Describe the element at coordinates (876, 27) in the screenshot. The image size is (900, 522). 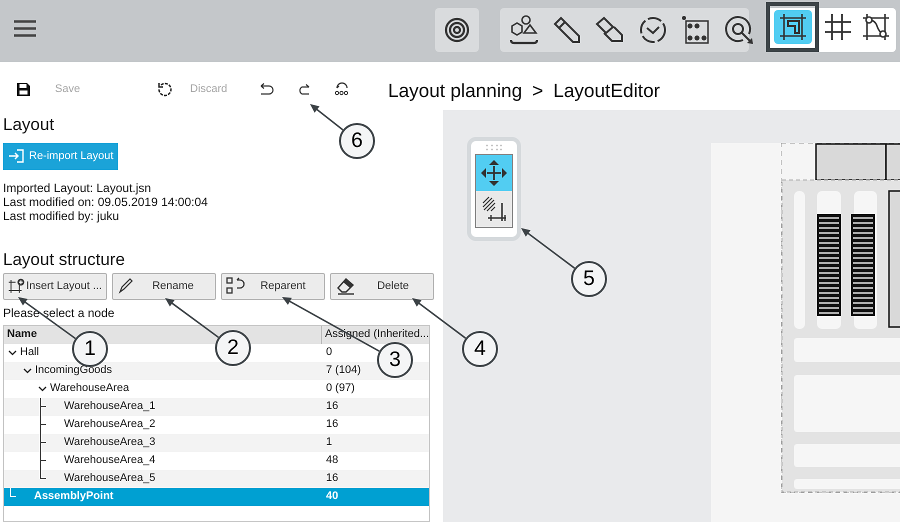
I see `path-view-icon` at that location.